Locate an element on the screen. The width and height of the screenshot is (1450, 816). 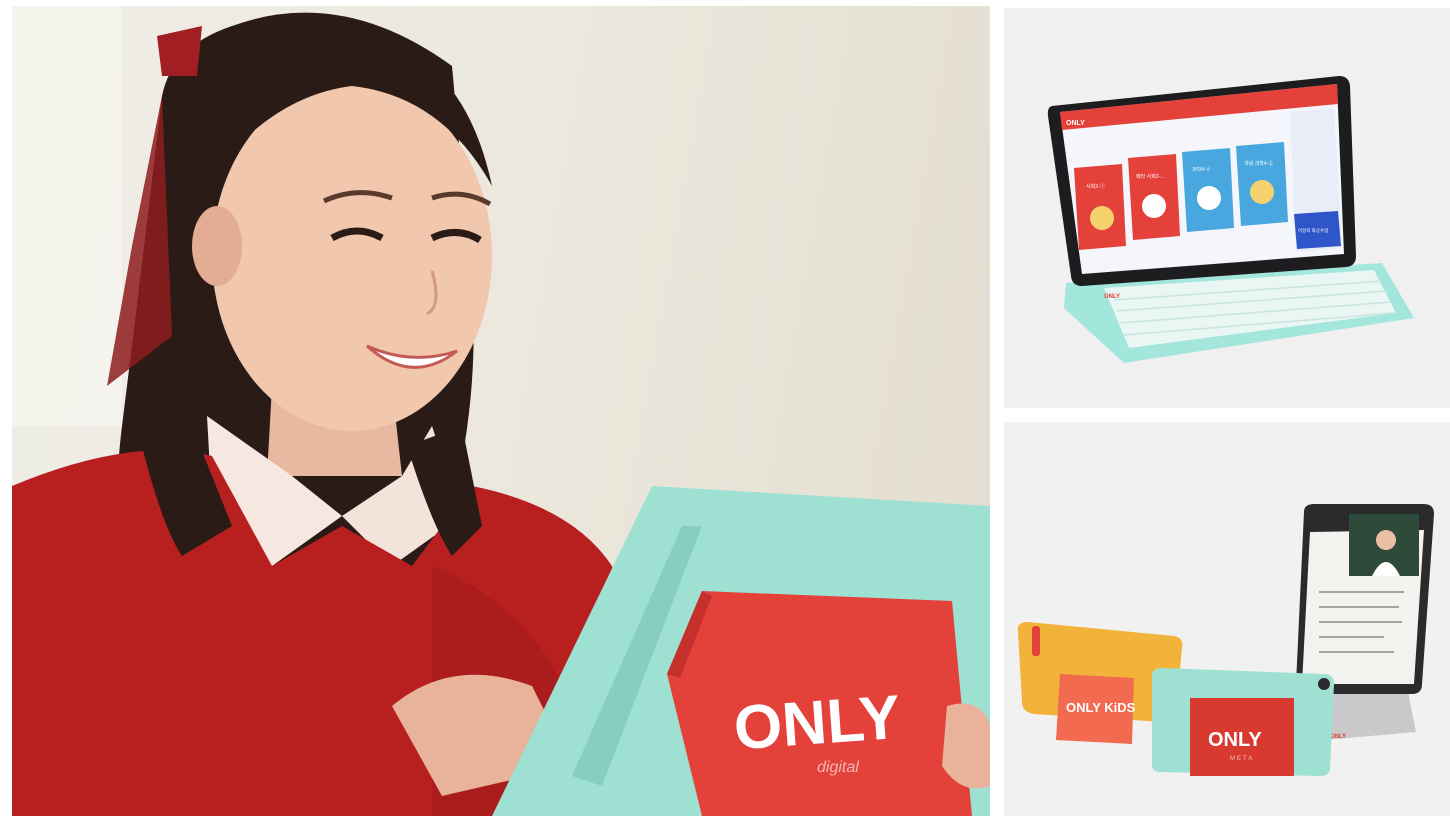
screen-card-3: 과학4-④ is located at coordinates (1201, 169).